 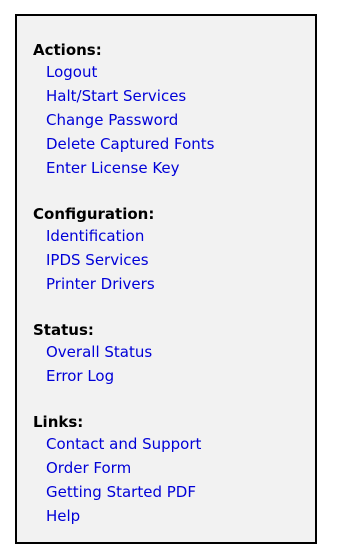 What do you see at coordinates (130, 144) in the screenshot?
I see `delete-captured-fonts-link: Delete Captured Fonts` at bounding box center [130, 144].